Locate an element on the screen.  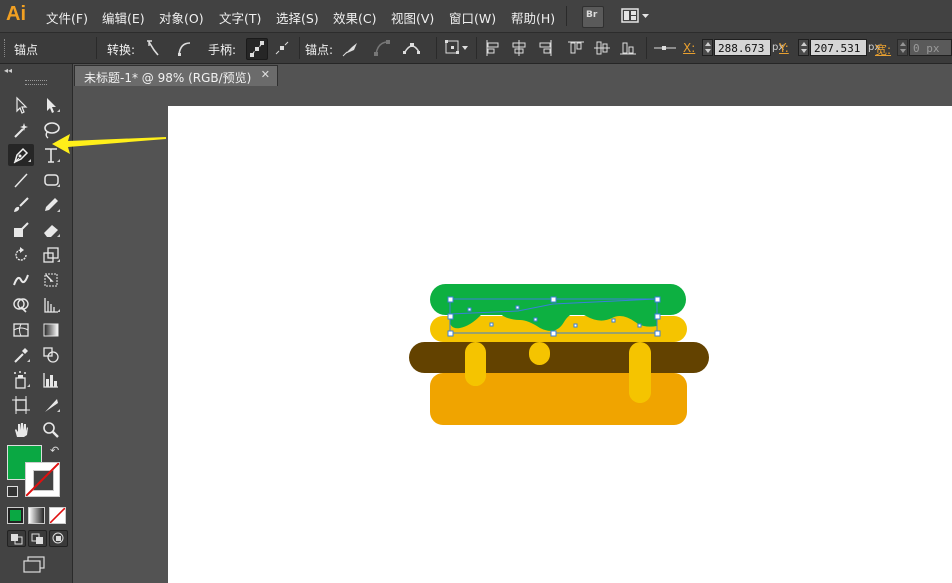
x-stepper is located at coordinates (707, 47).